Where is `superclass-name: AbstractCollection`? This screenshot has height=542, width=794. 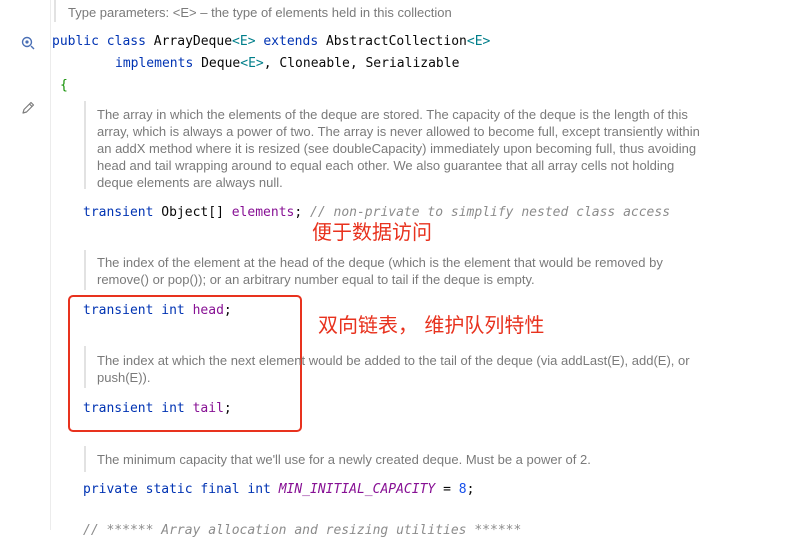
superclass-name: AbstractCollection is located at coordinates (396, 41).